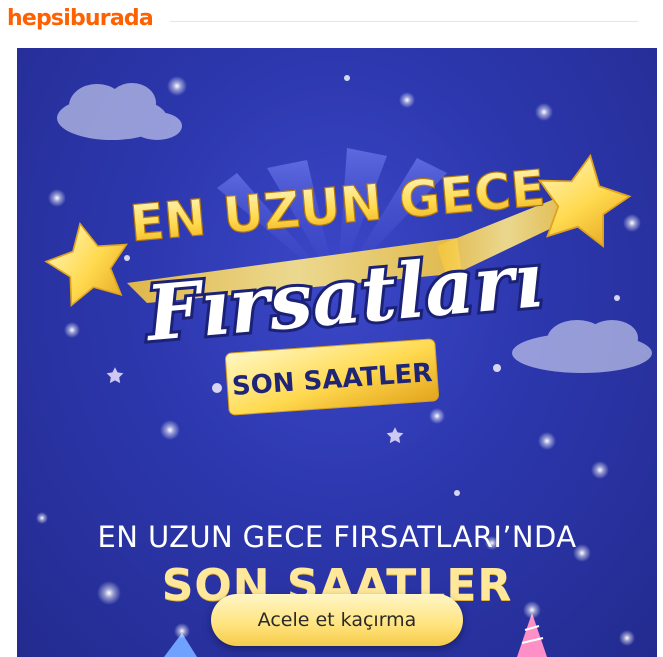  Describe the element at coordinates (332, 377) in the screenshot. I see `son-saatler-badge: SON SAATLER` at that location.